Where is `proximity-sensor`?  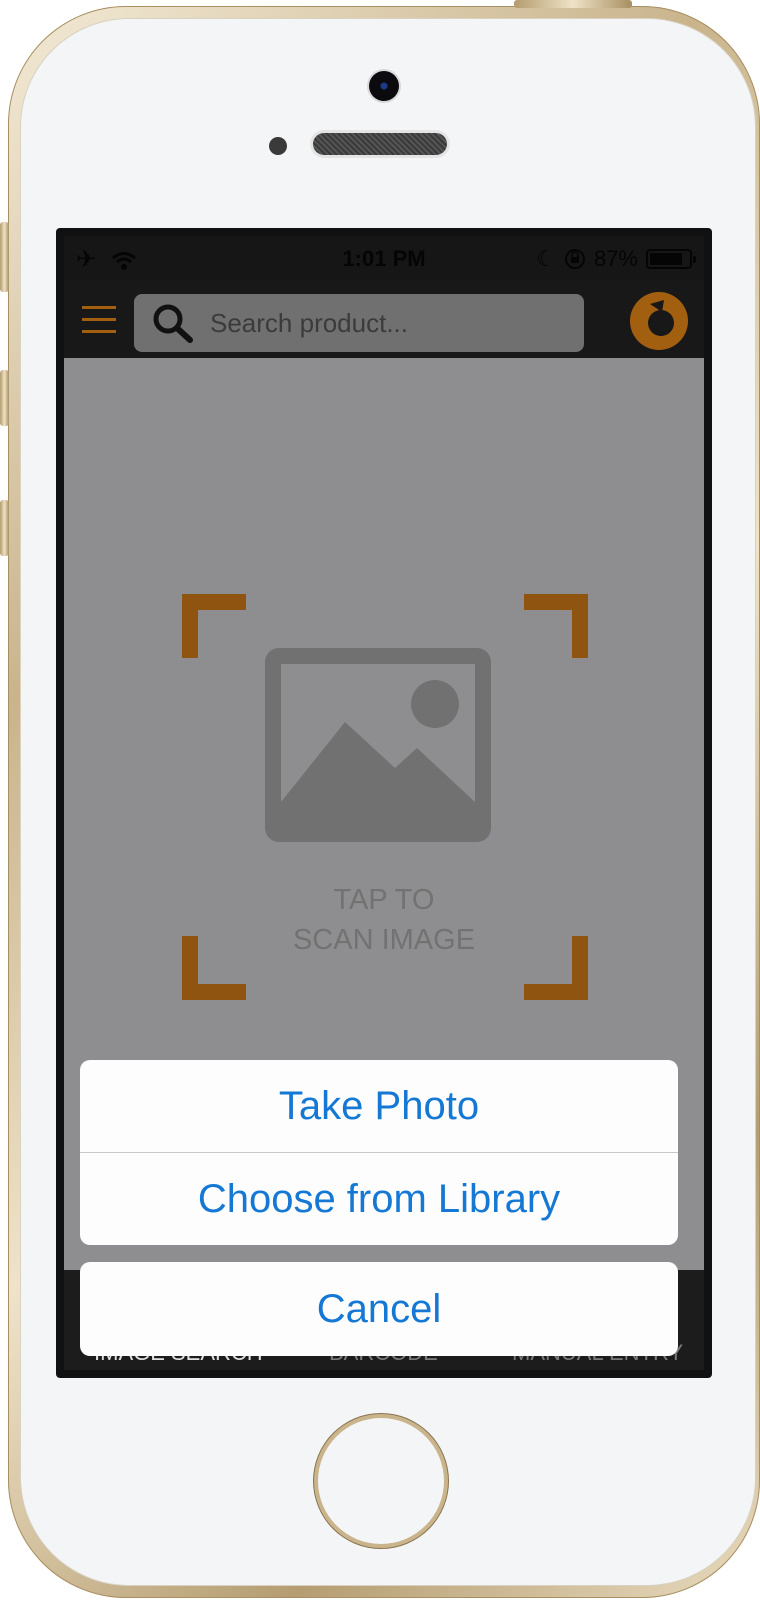 proximity-sensor is located at coordinates (278, 146).